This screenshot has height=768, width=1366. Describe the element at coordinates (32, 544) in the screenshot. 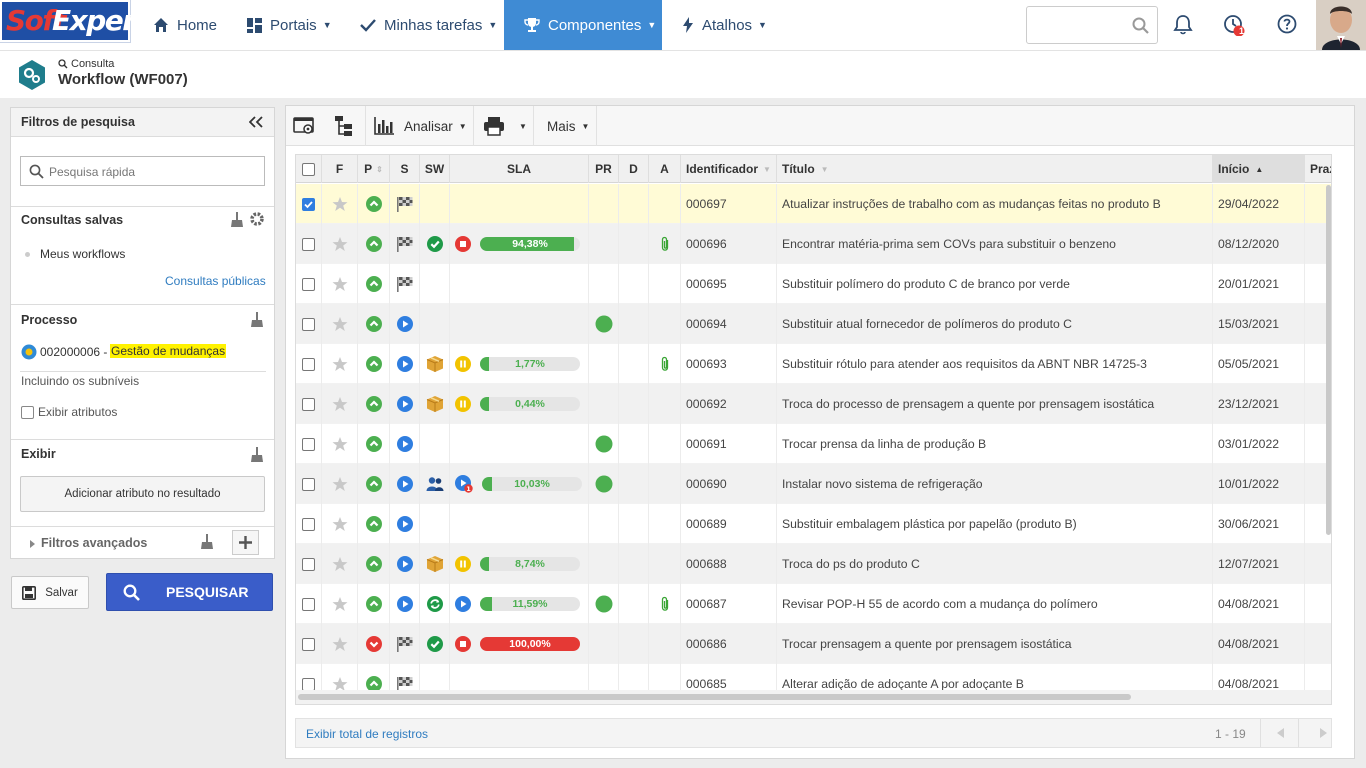

I see `caret-right-icon` at that location.